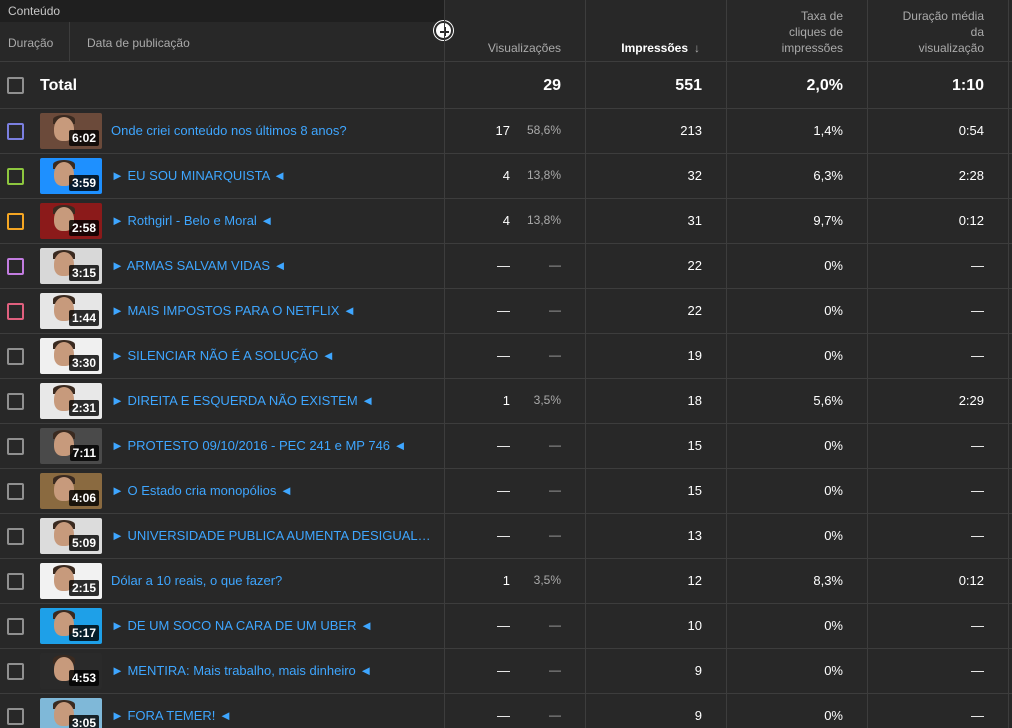  I want to click on video-thumbnail: 5:09, so click(71, 536).